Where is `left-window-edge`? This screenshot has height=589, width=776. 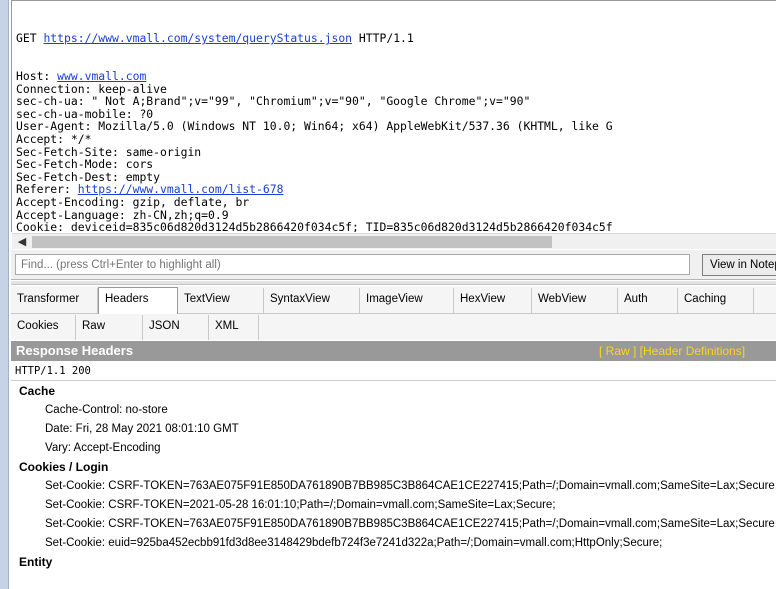
left-window-edge is located at coordinates (4, 294).